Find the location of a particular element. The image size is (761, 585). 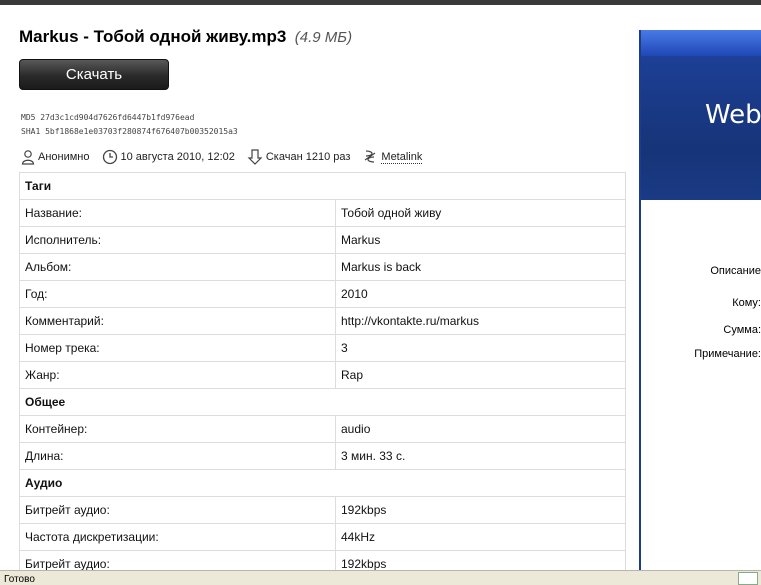

status-text: Готово is located at coordinates (19, 579).